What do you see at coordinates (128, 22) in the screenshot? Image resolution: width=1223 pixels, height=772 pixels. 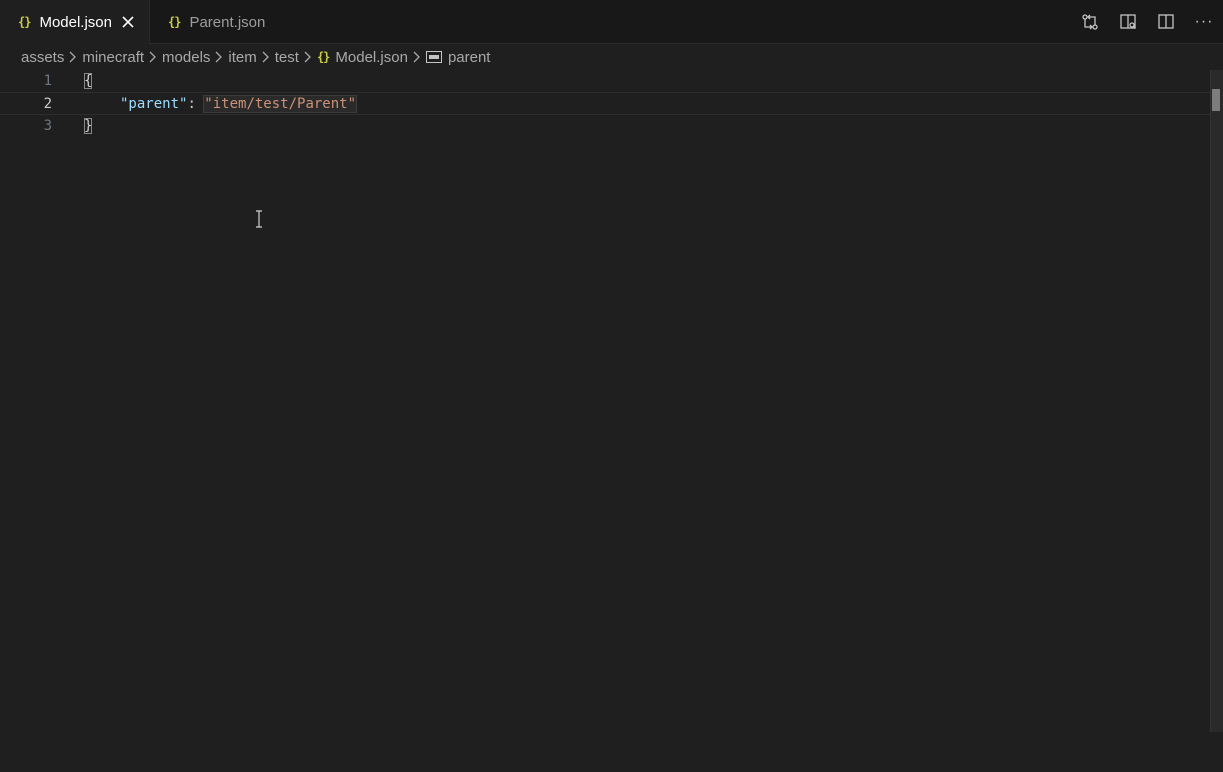 I see `close-icon` at bounding box center [128, 22].